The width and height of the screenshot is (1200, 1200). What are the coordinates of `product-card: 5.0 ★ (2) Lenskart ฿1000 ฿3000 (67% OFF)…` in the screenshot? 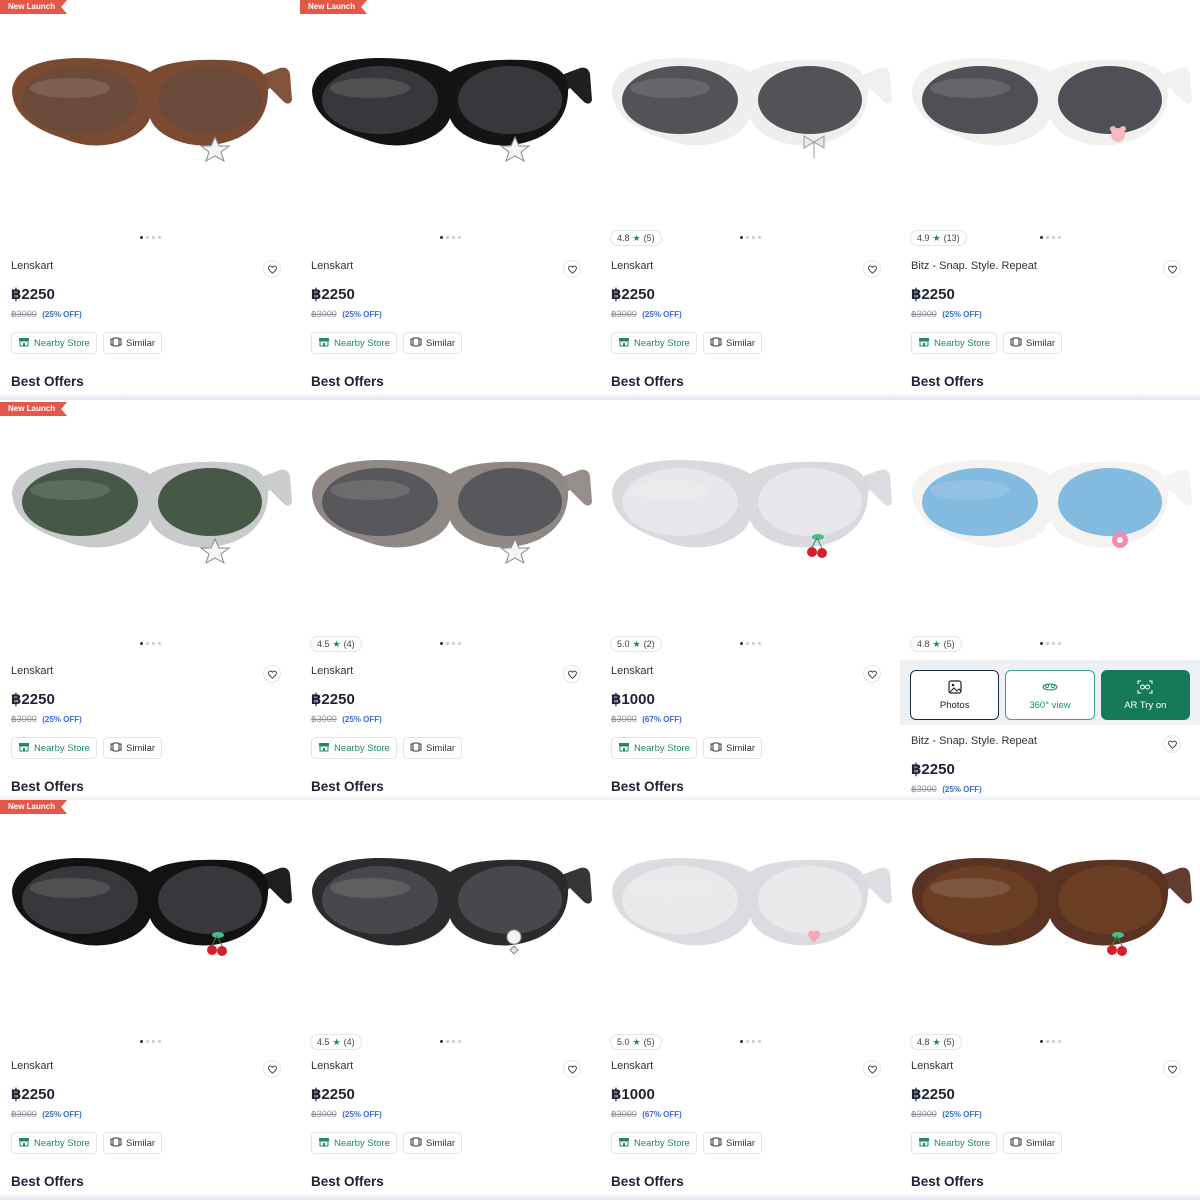 It's located at (750, 602).